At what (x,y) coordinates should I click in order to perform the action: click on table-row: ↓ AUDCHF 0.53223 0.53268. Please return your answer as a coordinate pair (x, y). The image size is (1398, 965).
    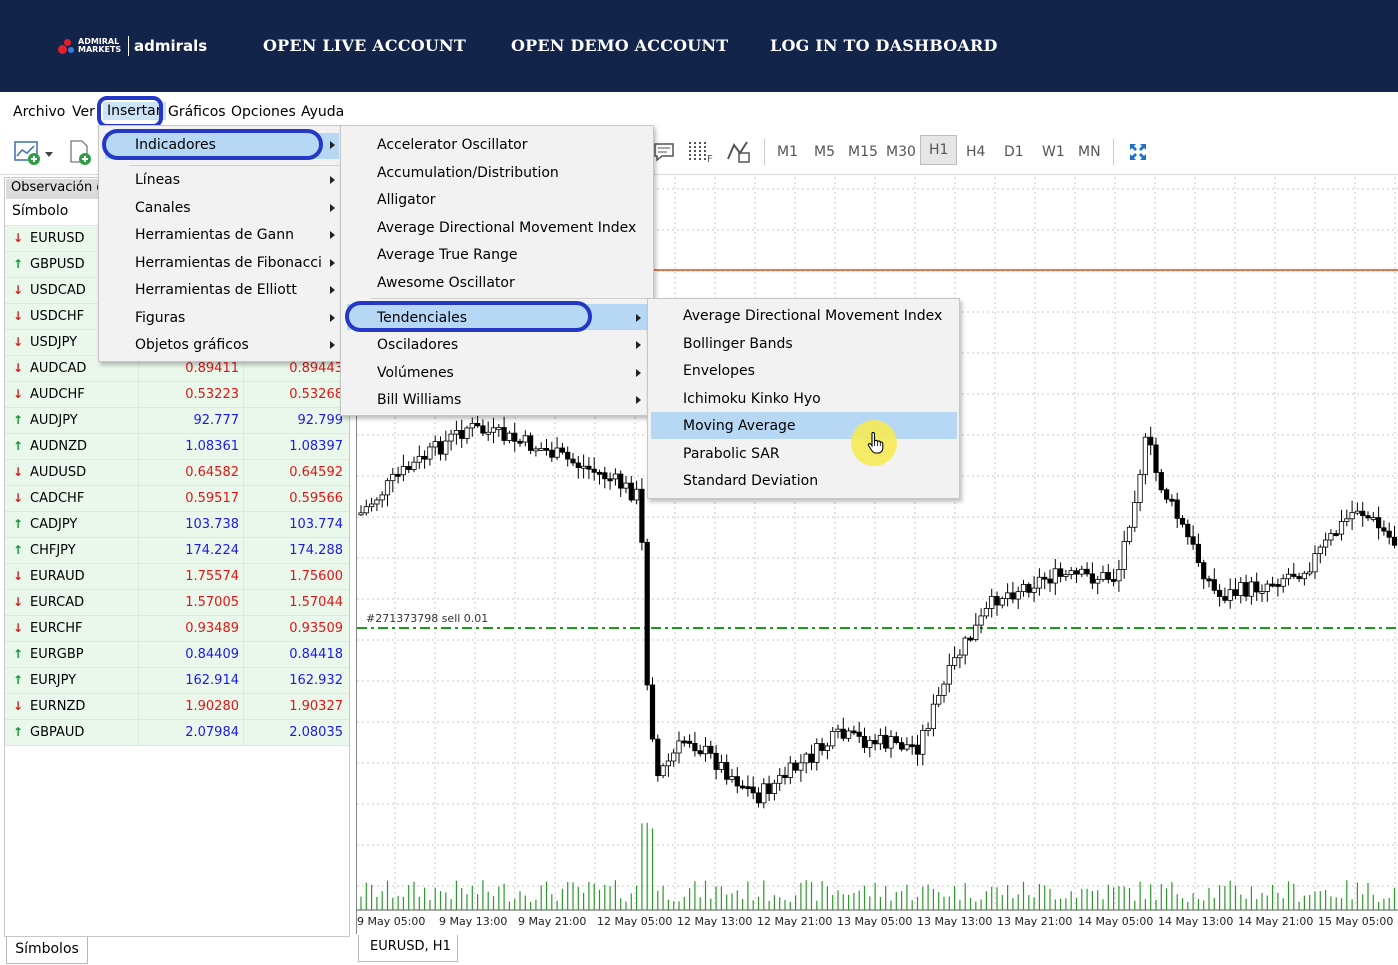
    Looking at the image, I should click on (177, 395).